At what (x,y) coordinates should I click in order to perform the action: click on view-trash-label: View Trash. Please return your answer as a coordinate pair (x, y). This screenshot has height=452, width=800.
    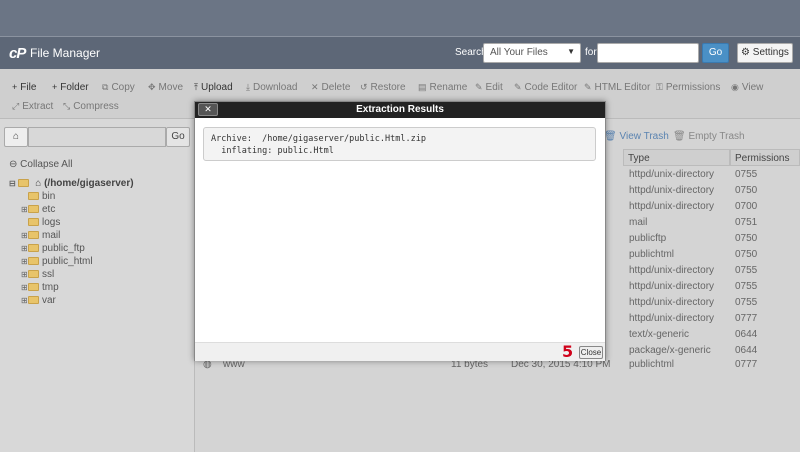
    Looking at the image, I should click on (644, 136).